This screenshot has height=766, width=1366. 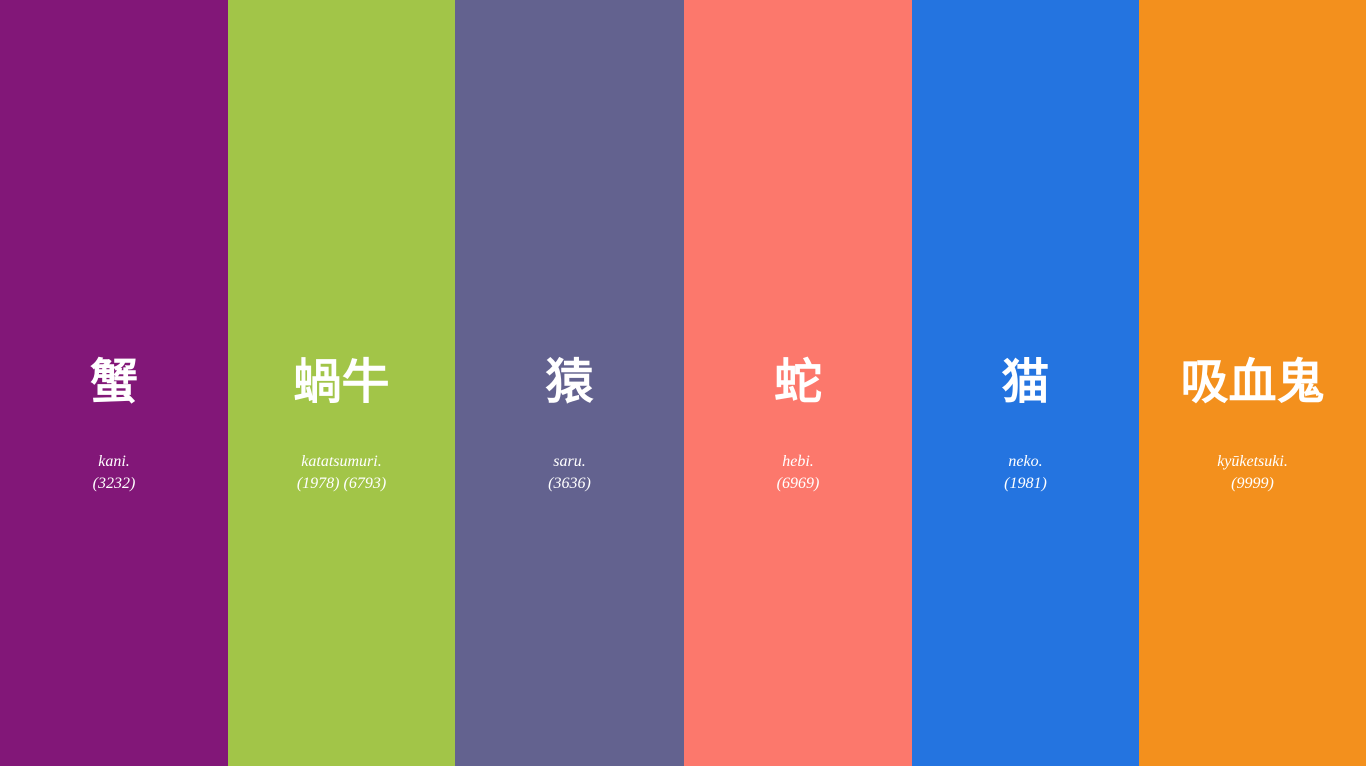 What do you see at coordinates (341, 473) in the screenshot?
I see `reading-block: katatsumuri. (1978) (6793)` at bounding box center [341, 473].